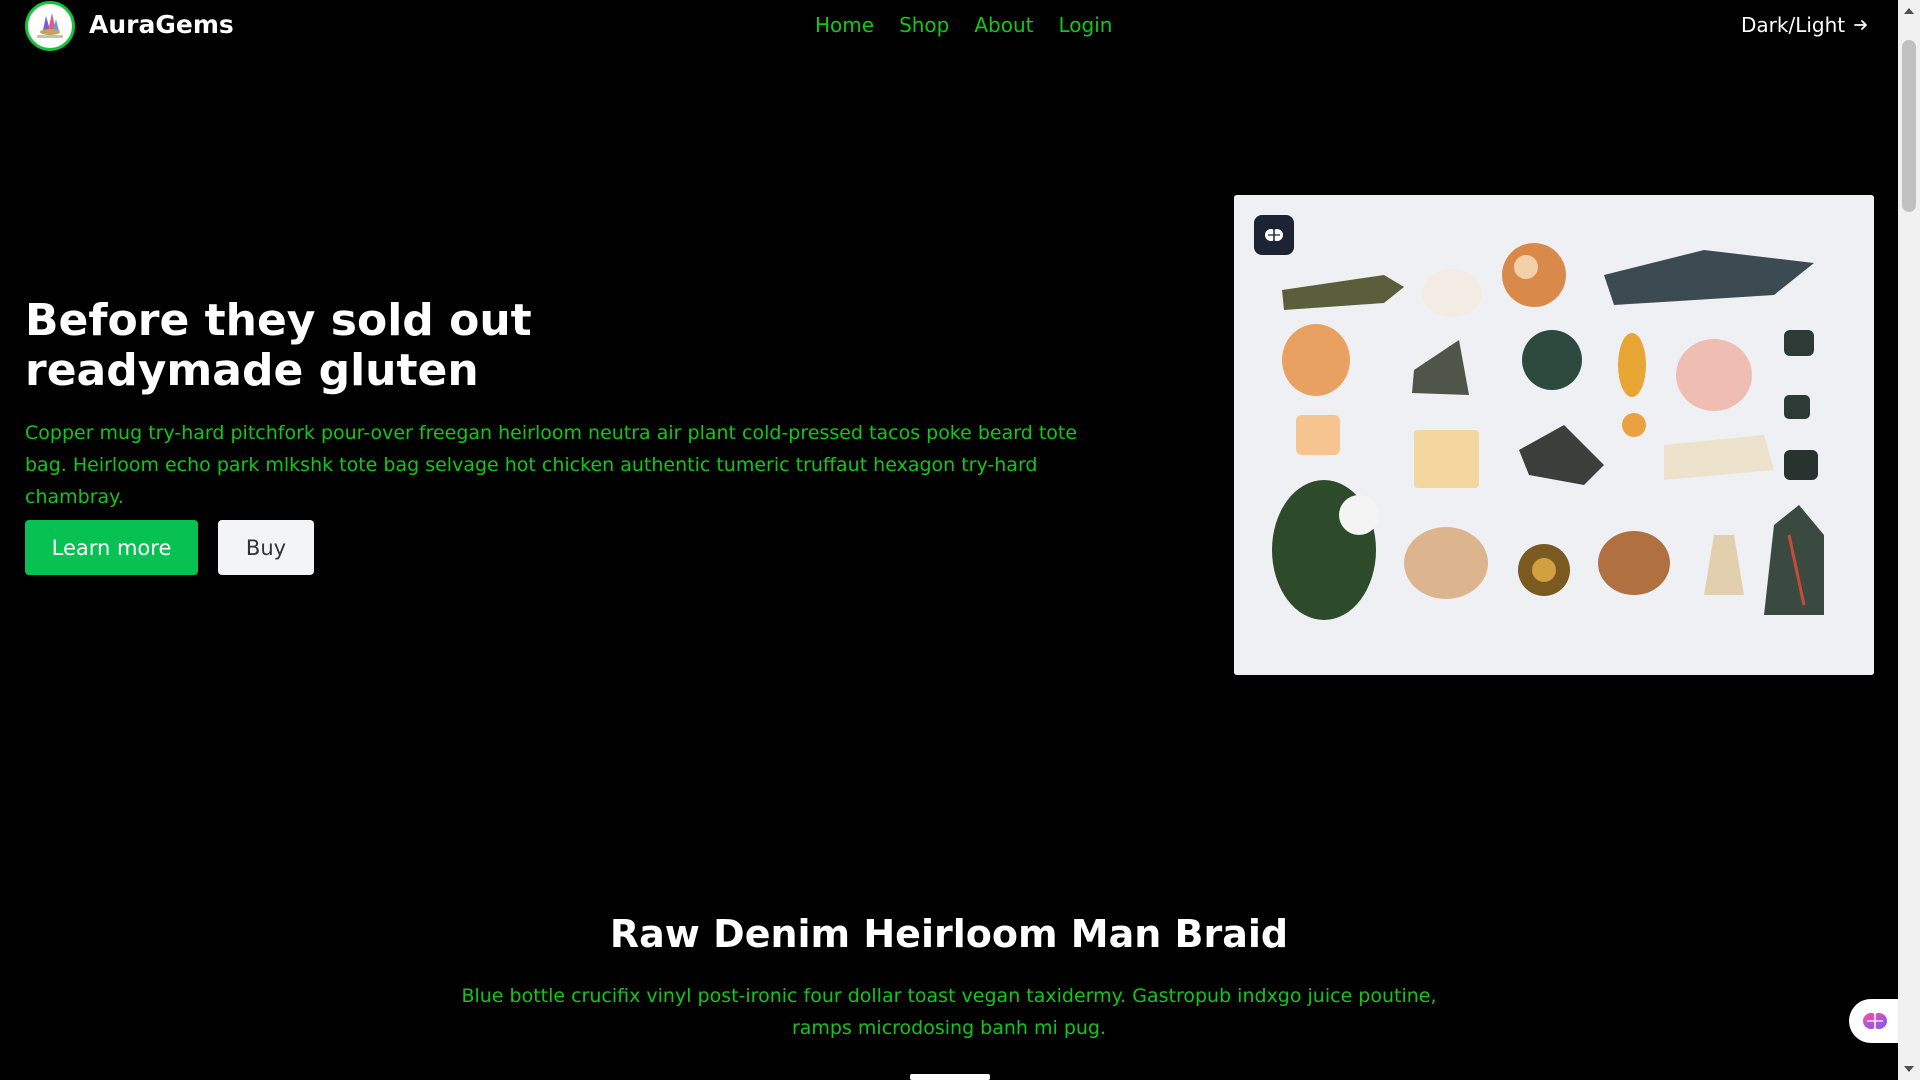  What do you see at coordinates (1909, 1069) in the screenshot?
I see `scroll-down-arrow-icon` at bounding box center [1909, 1069].